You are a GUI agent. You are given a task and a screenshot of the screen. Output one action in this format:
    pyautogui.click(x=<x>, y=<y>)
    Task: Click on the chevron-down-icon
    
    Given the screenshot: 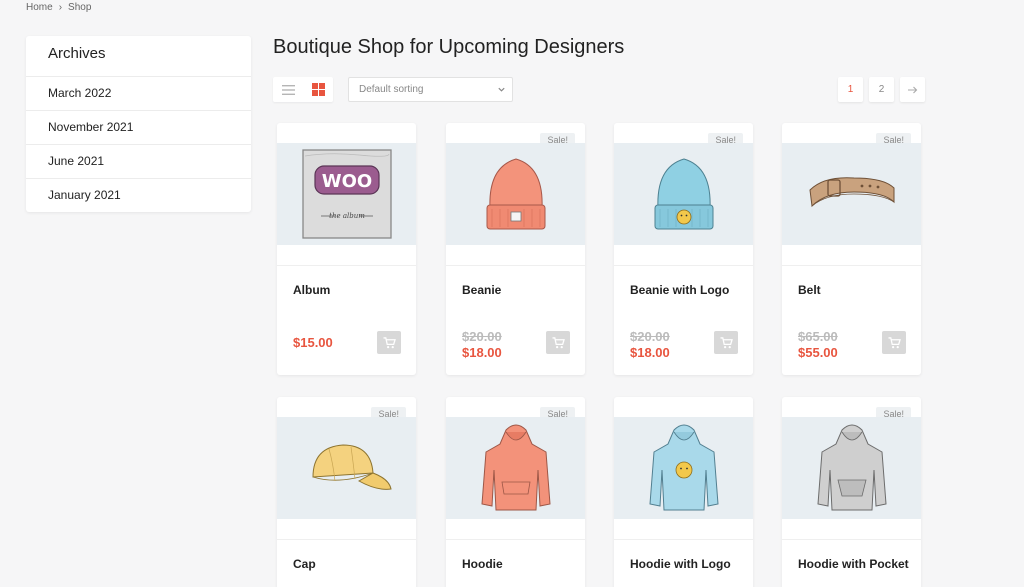 What is the action you would take?
    pyautogui.click(x=501, y=89)
    